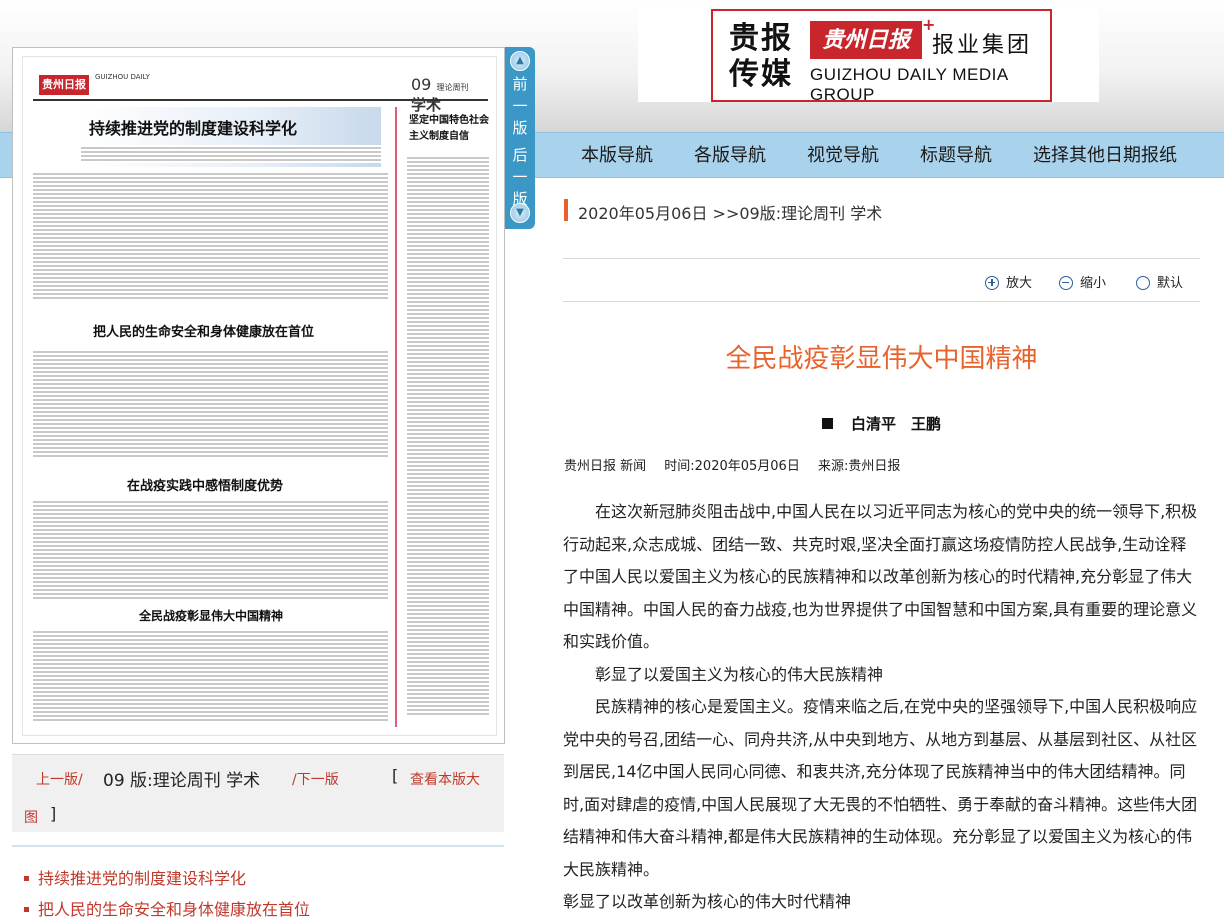  I want to click on logo-chars: 贵报 传媒, so click(761, 56).